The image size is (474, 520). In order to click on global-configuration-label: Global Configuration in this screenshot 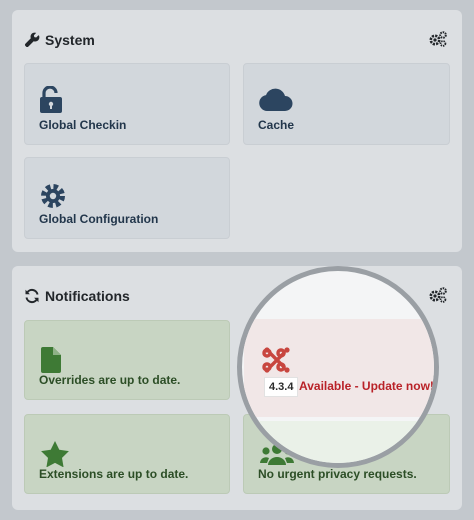, I will do `click(99, 219)`.